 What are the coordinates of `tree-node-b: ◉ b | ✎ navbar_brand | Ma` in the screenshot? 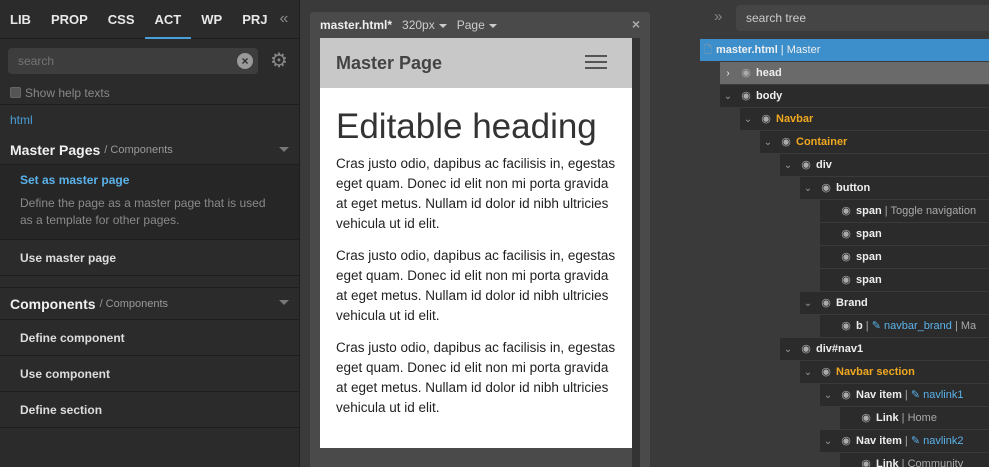 It's located at (904, 326).